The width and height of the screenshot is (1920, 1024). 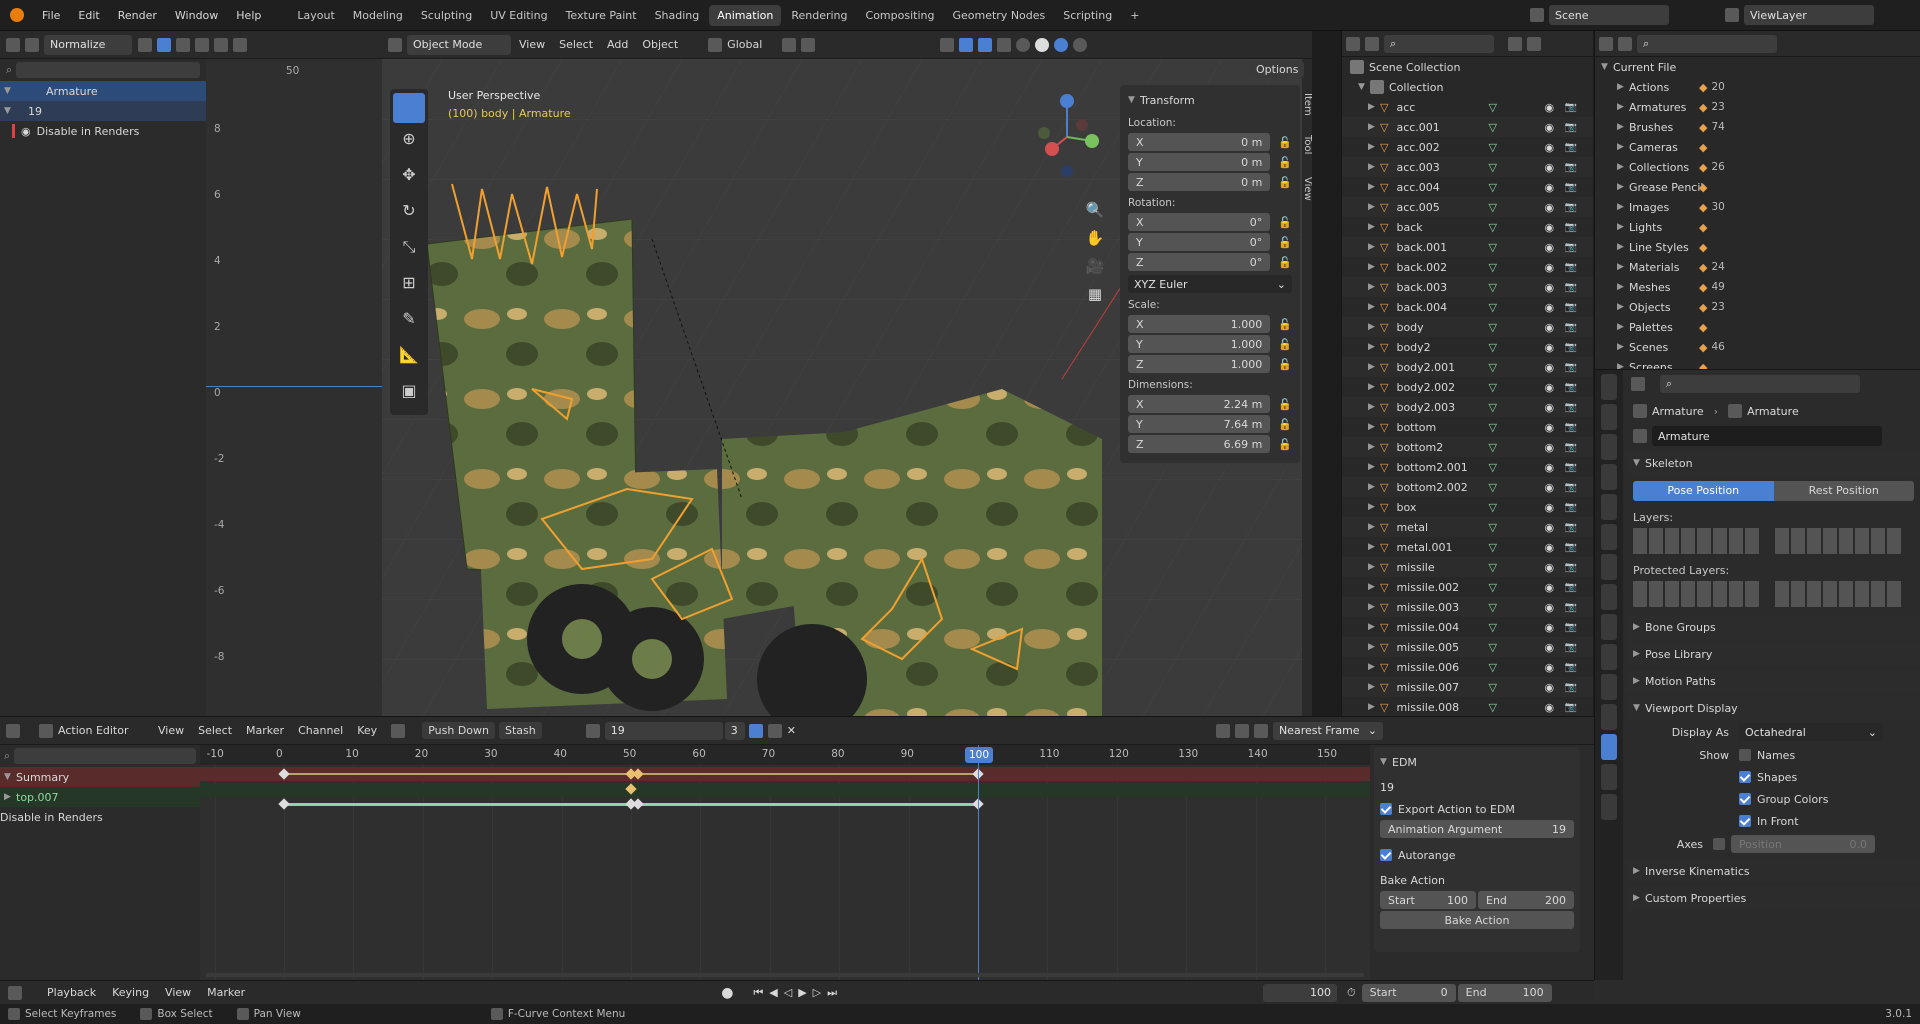 I want to click on blend-item: ▶ Scenes ◆ 46, so click(x=1757, y=347).